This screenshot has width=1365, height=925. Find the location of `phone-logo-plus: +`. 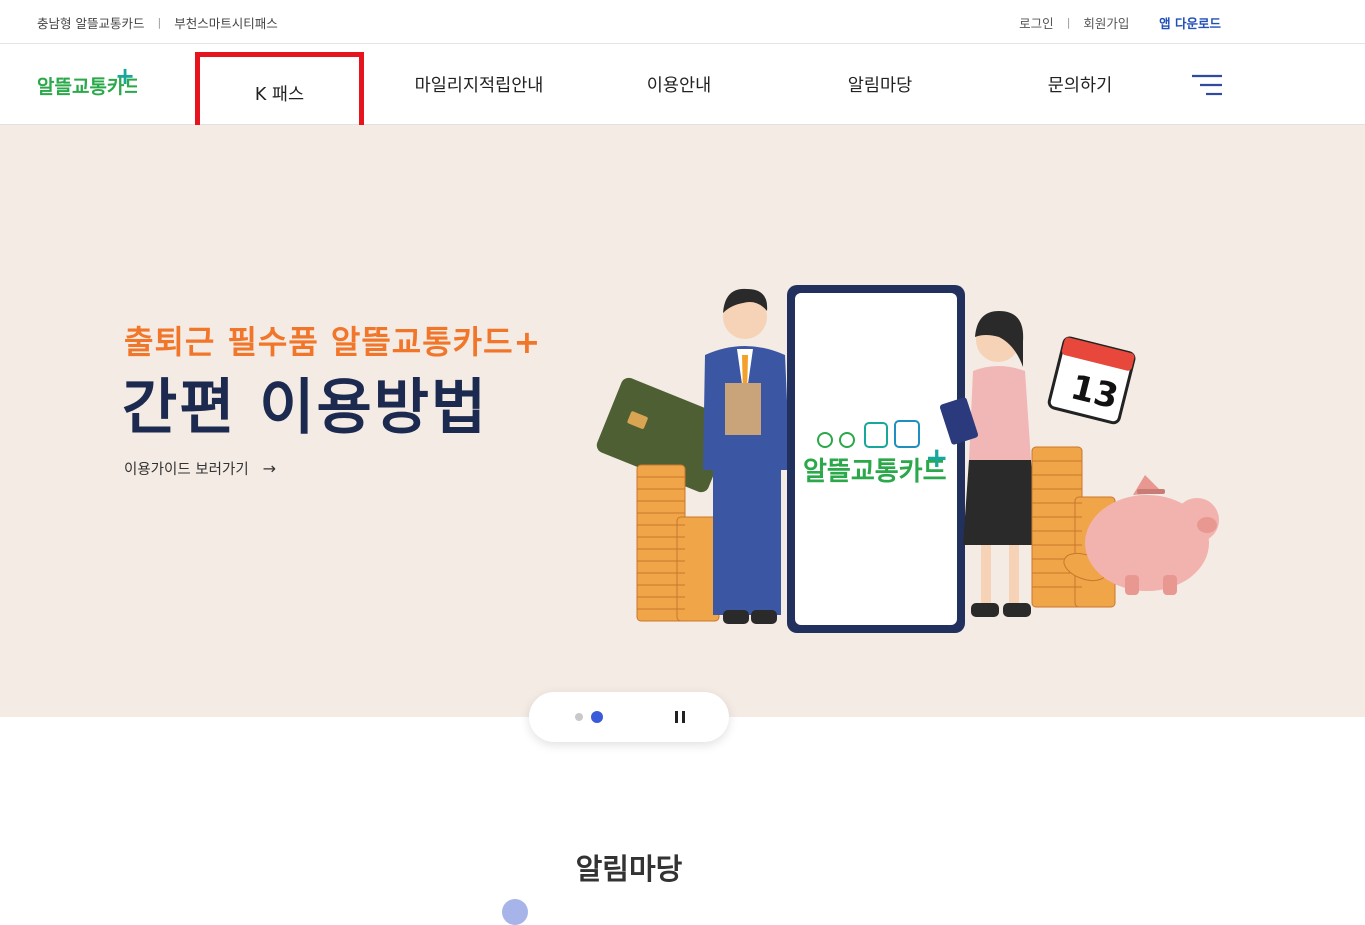

phone-logo-plus: + is located at coordinates (936, 457).